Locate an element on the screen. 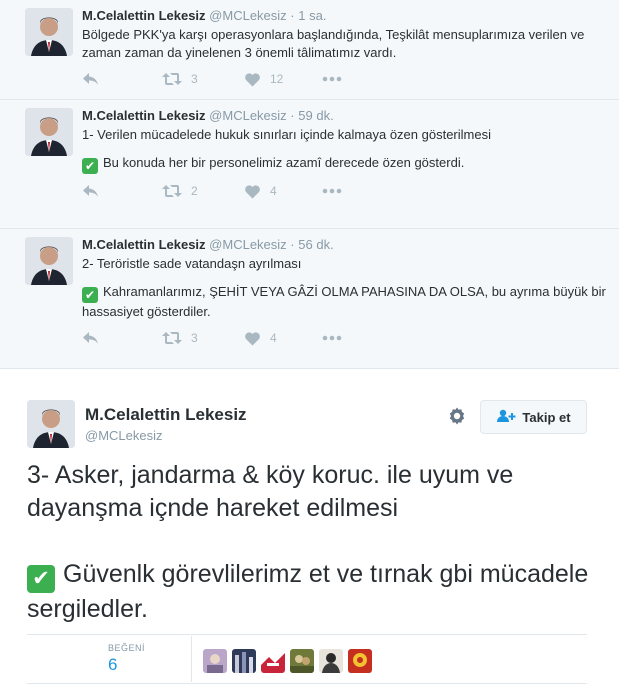 The height and width of the screenshot is (688, 619). likes-count: 6 is located at coordinates (113, 664).